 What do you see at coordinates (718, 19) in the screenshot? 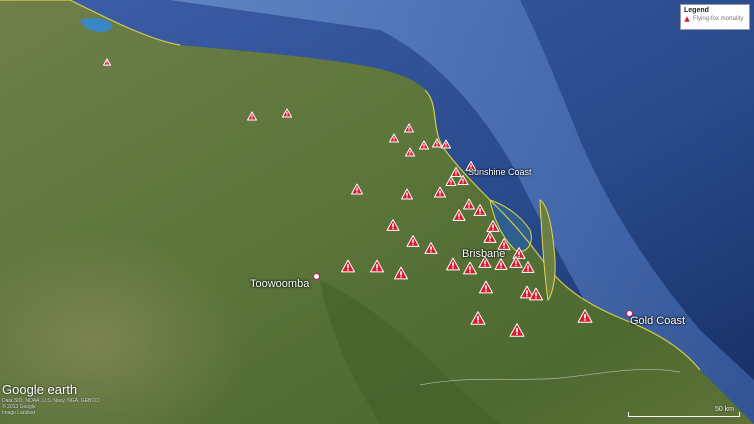
I see `legend-item-label: Flying-fox mortality` at bounding box center [718, 19].